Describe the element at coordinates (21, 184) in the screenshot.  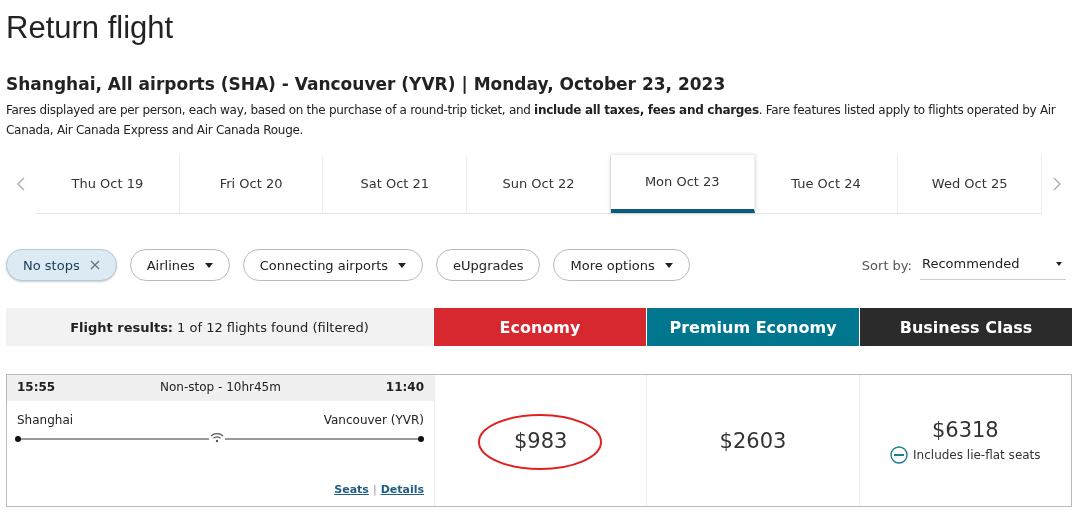
I see `previous-icon` at that location.